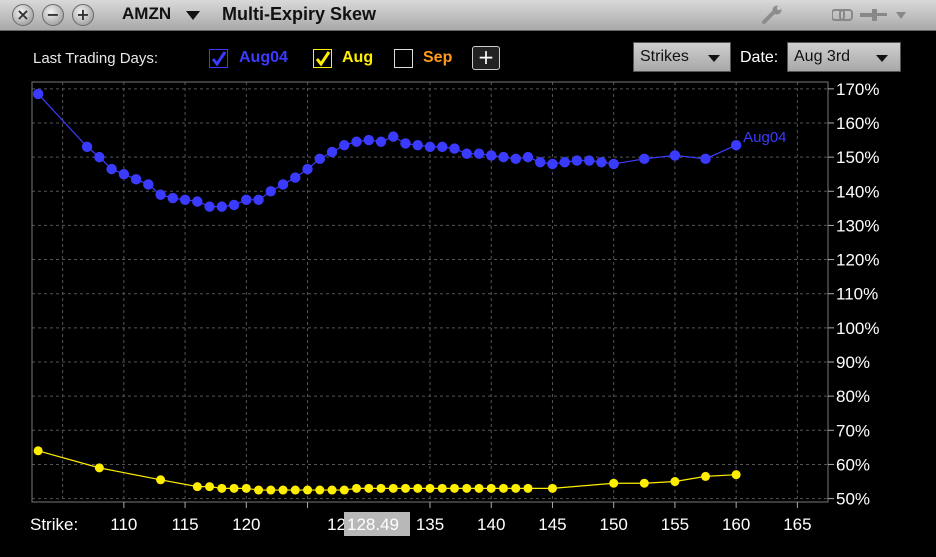  What do you see at coordinates (336, 524) in the screenshot?
I see `x-tick-label: 12` at bounding box center [336, 524].